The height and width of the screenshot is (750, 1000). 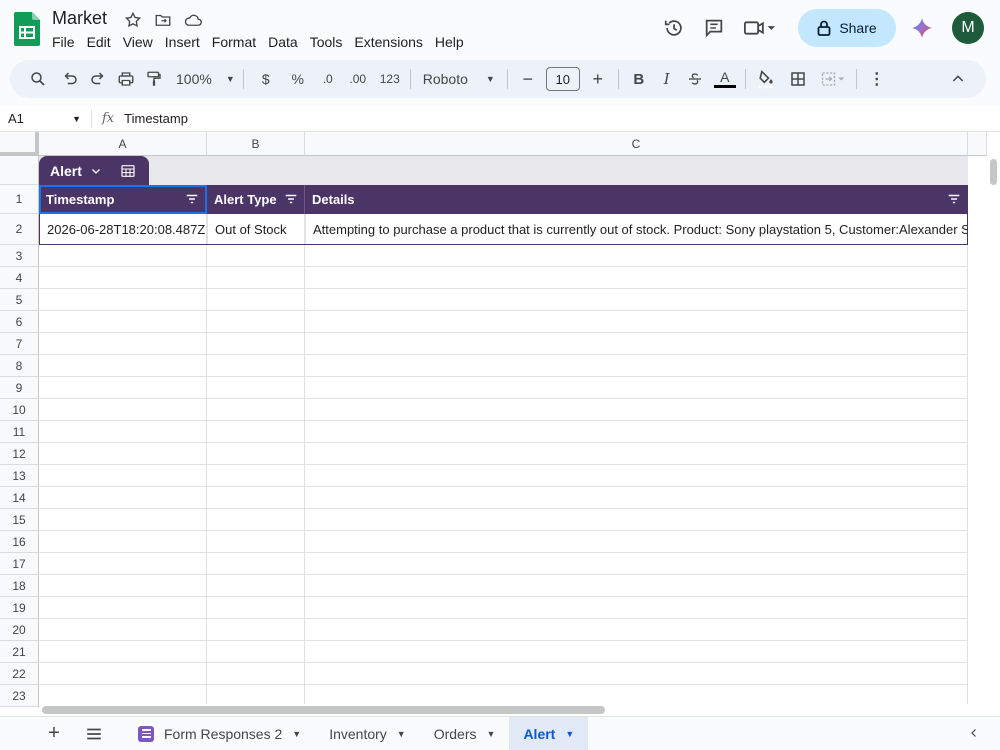 What do you see at coordinates (993, 172) in the screenshot?
I see `vertical-scroll-thumb` at bounding box center [993, 172].